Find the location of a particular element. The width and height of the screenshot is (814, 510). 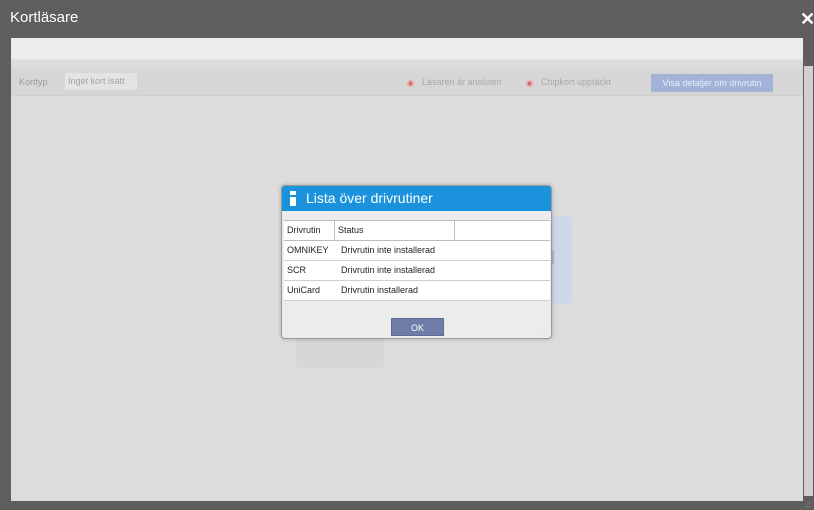

table-row: SCR Drivrutin inte installerad is located at coordinates (417, 271).